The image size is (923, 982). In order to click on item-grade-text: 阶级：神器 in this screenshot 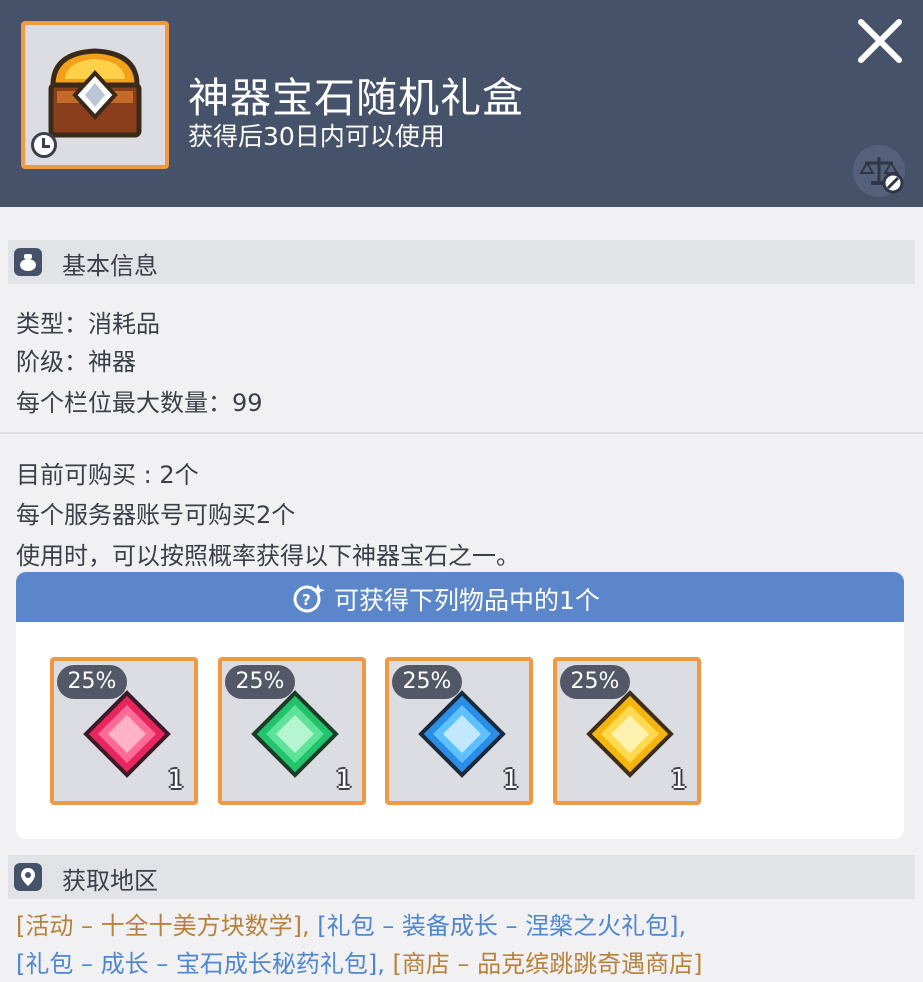, I will do `click(76, 362)`.